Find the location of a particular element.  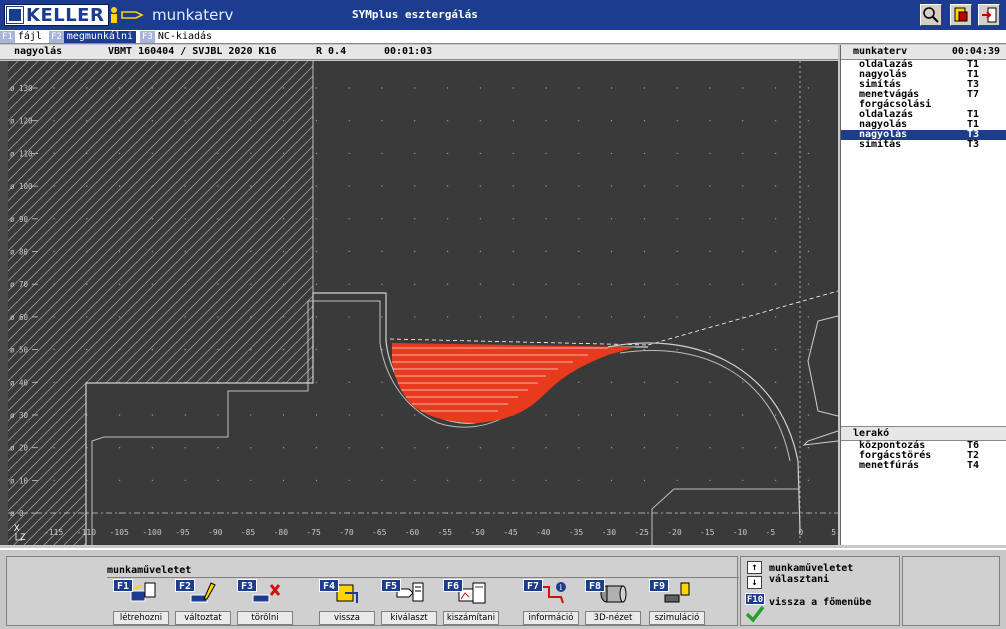

menu-nc-output-label: NC-kiadás is located at coordinates (185, 36).